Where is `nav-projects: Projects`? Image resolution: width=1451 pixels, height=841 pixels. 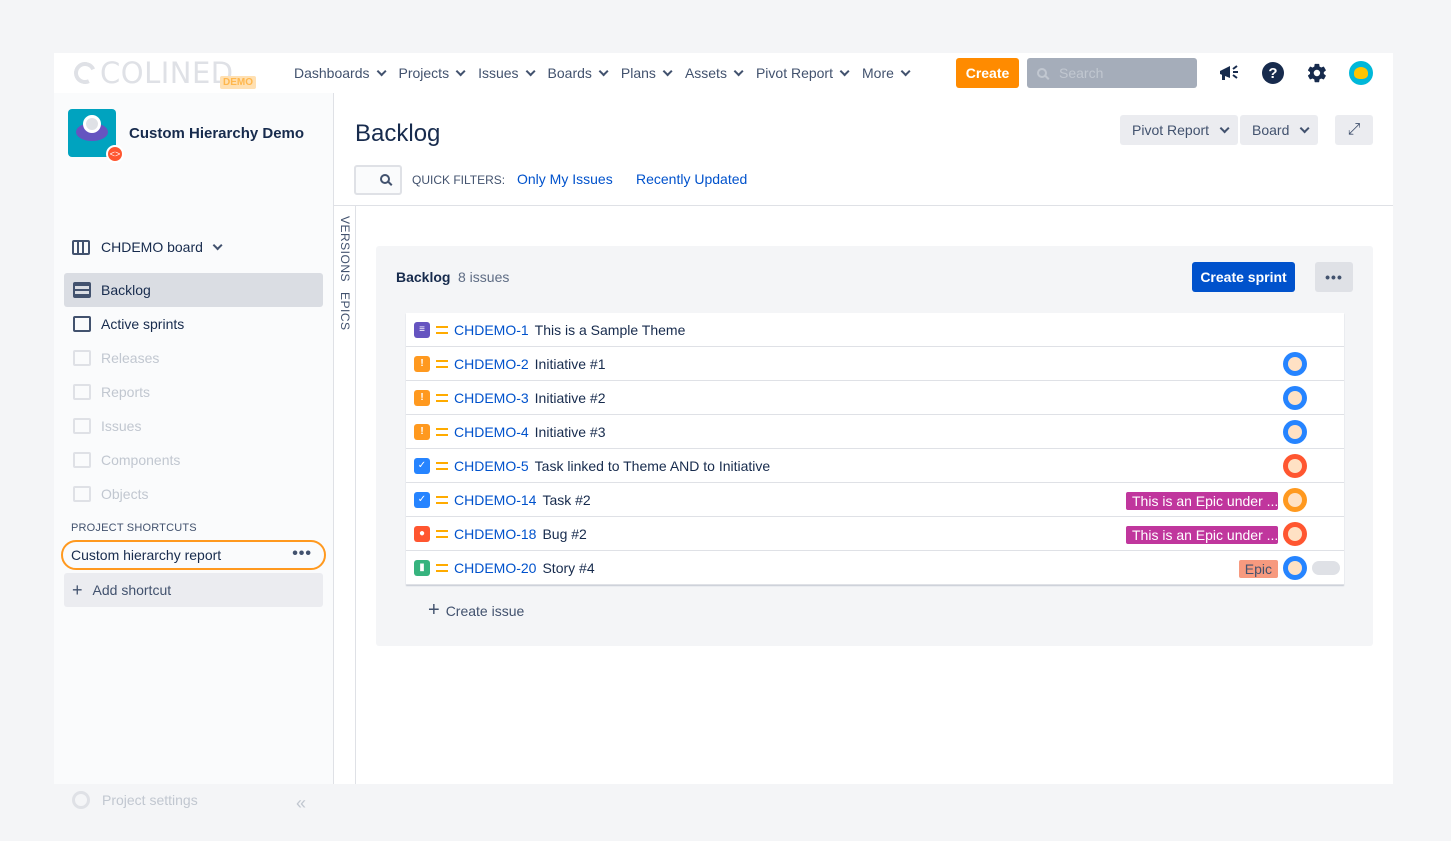
nav-projects: Projects is located at coordinates (432, 73).